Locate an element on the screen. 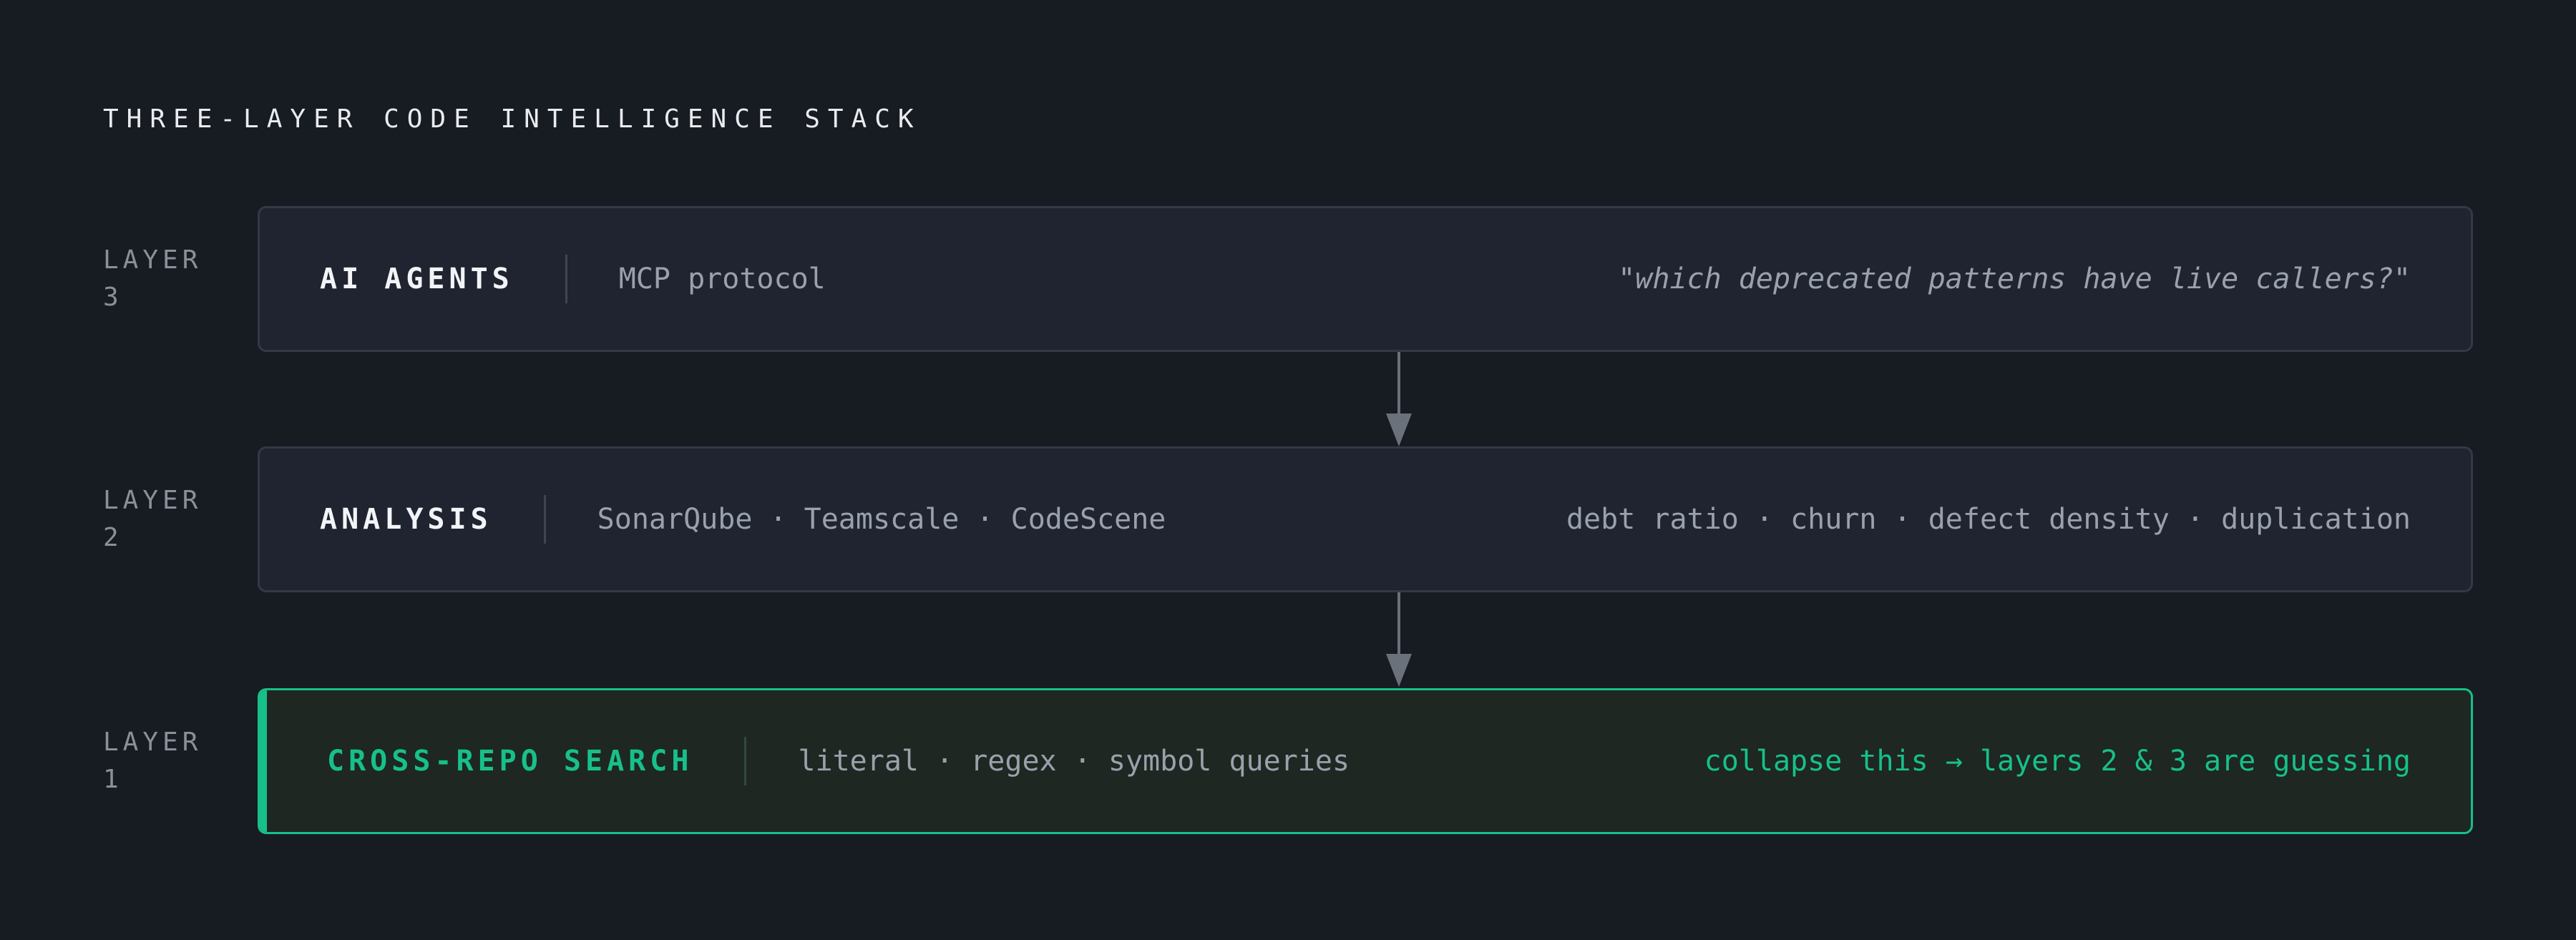 The height and width of the screenshot is (940, 2576). layer-3-label: LAYER 3 is located at coordinates (174, 279).